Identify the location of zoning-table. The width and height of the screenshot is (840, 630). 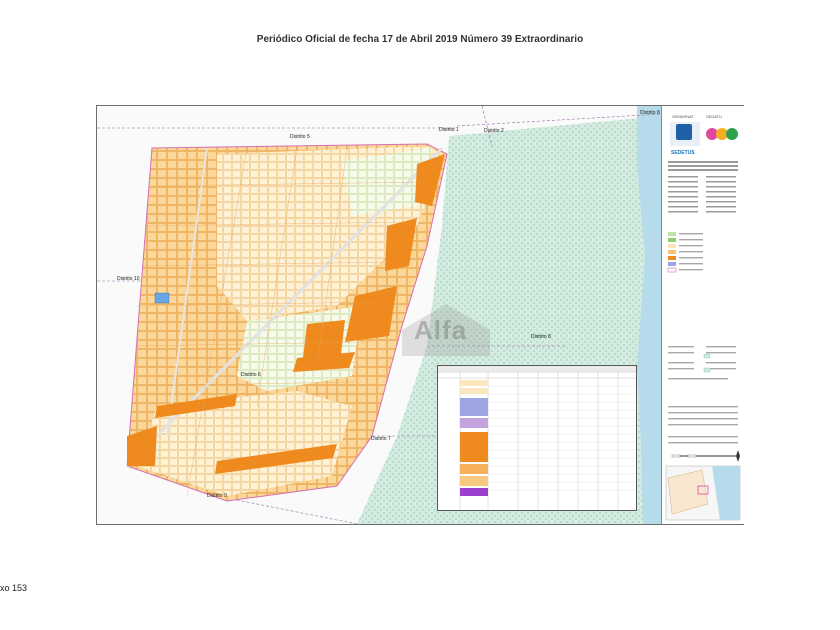
(537, 438).